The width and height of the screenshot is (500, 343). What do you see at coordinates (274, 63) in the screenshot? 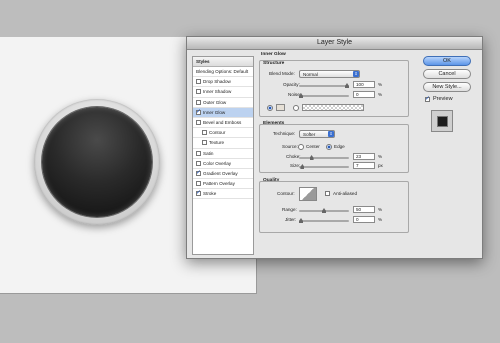
I see `structure-title: Structure` at bounding box center [274, 63].